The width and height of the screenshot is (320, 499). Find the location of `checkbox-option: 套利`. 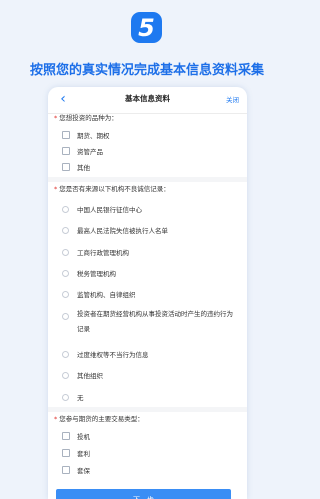

checkbox-option: 套利 is located at coordinates (76, 453).